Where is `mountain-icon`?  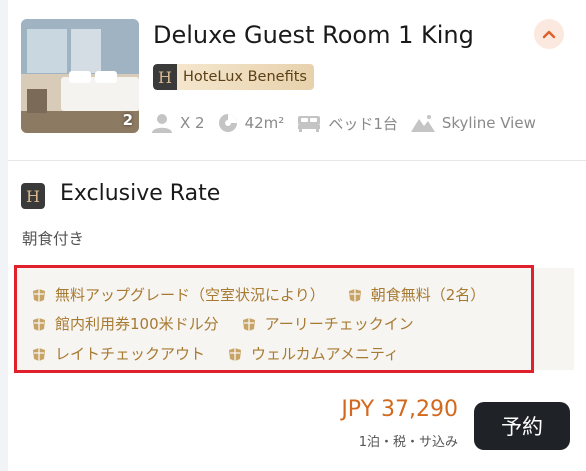 mountain-icon is located at coordinates (422, 123).